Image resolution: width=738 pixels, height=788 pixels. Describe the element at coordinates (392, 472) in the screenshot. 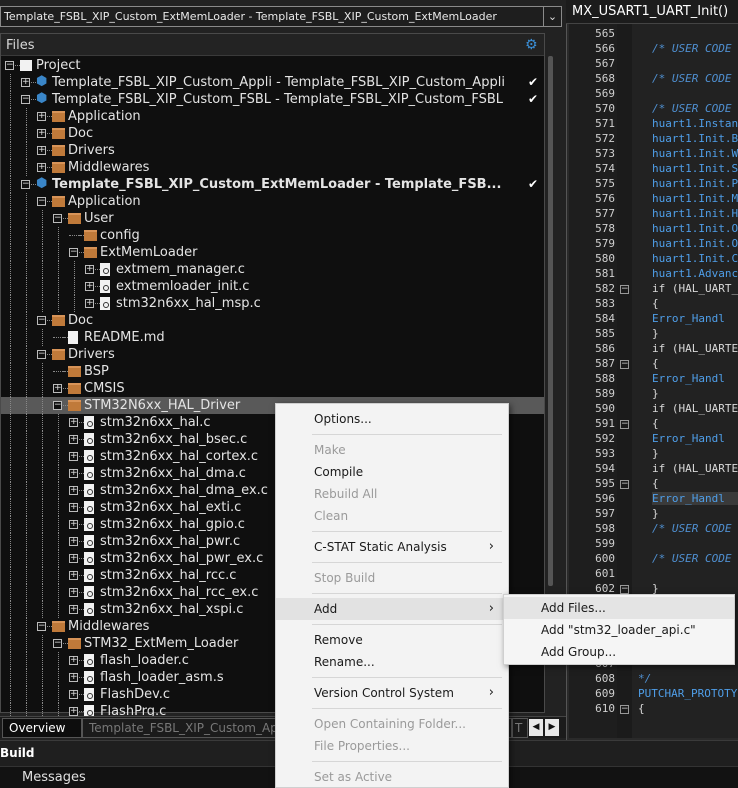

I see `menu-item-compile: Compile` at that location.